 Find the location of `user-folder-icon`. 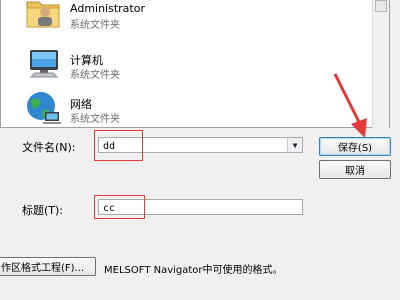

user-folder-icon is located at coordinates (43, 16).